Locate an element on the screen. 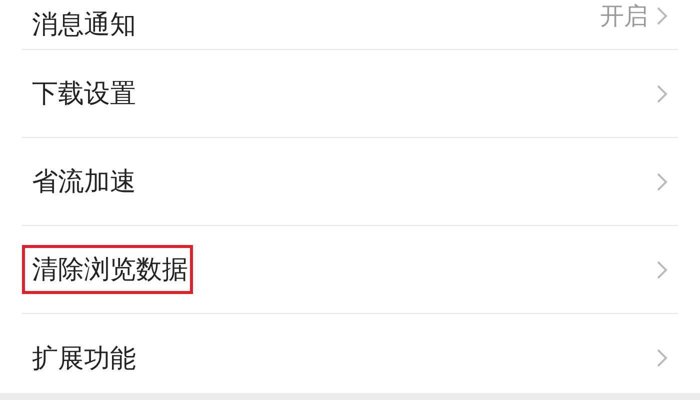  settings-row: 消息通知 开启 is located at coordinates (350, 25).